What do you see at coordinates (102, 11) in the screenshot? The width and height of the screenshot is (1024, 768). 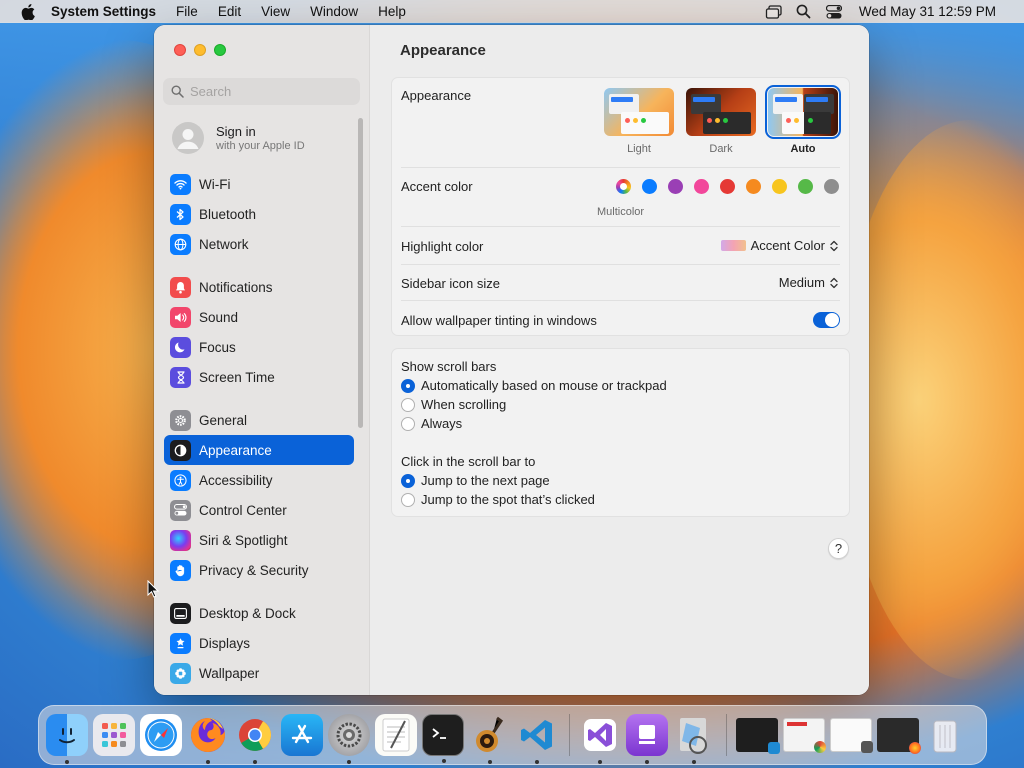 I see `menu-app-name: System Settings` at bounding box center [102, 11].